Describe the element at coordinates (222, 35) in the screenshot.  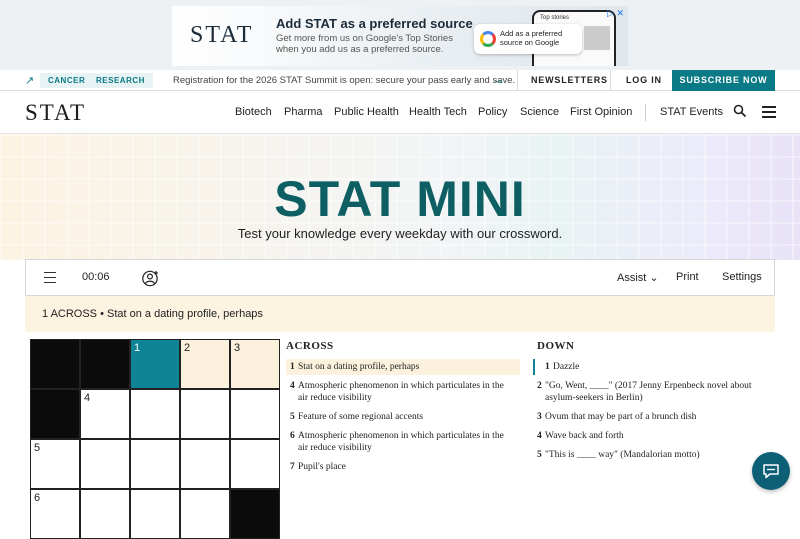
I see `ad-logo: STAT` at that location.